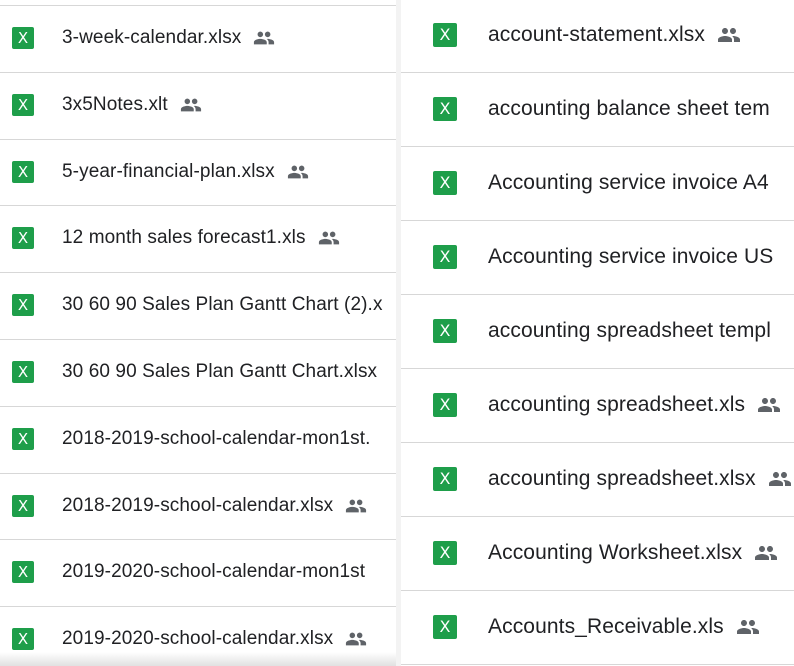 The height and width of the screenshot is (666, 794). I want to click on file-name: accounting spreadsheet.xlsx, so click(622, 478).